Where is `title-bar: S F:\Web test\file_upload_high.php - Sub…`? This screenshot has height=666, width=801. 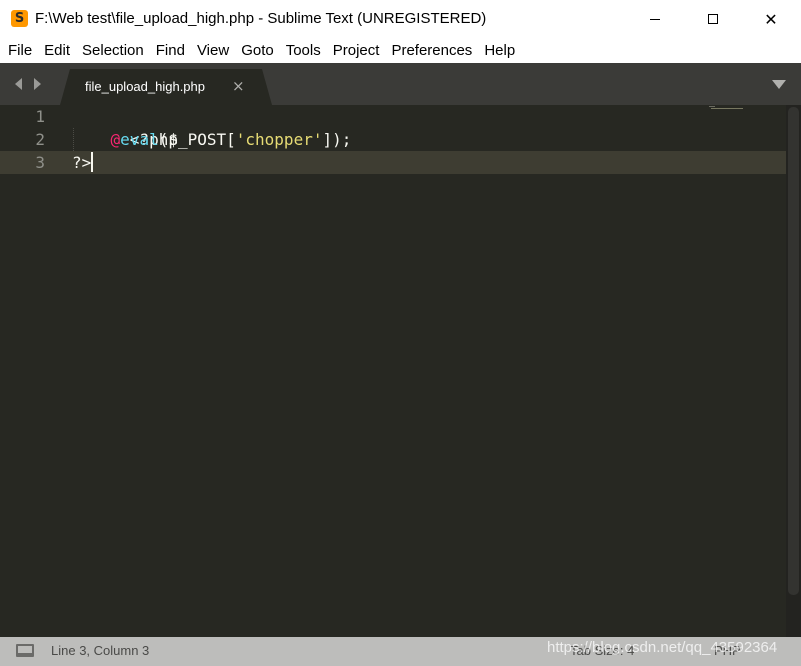 title-bar: S F:\Web test\file_upload_high.php - Sub… is located at coordinates (400, 19).